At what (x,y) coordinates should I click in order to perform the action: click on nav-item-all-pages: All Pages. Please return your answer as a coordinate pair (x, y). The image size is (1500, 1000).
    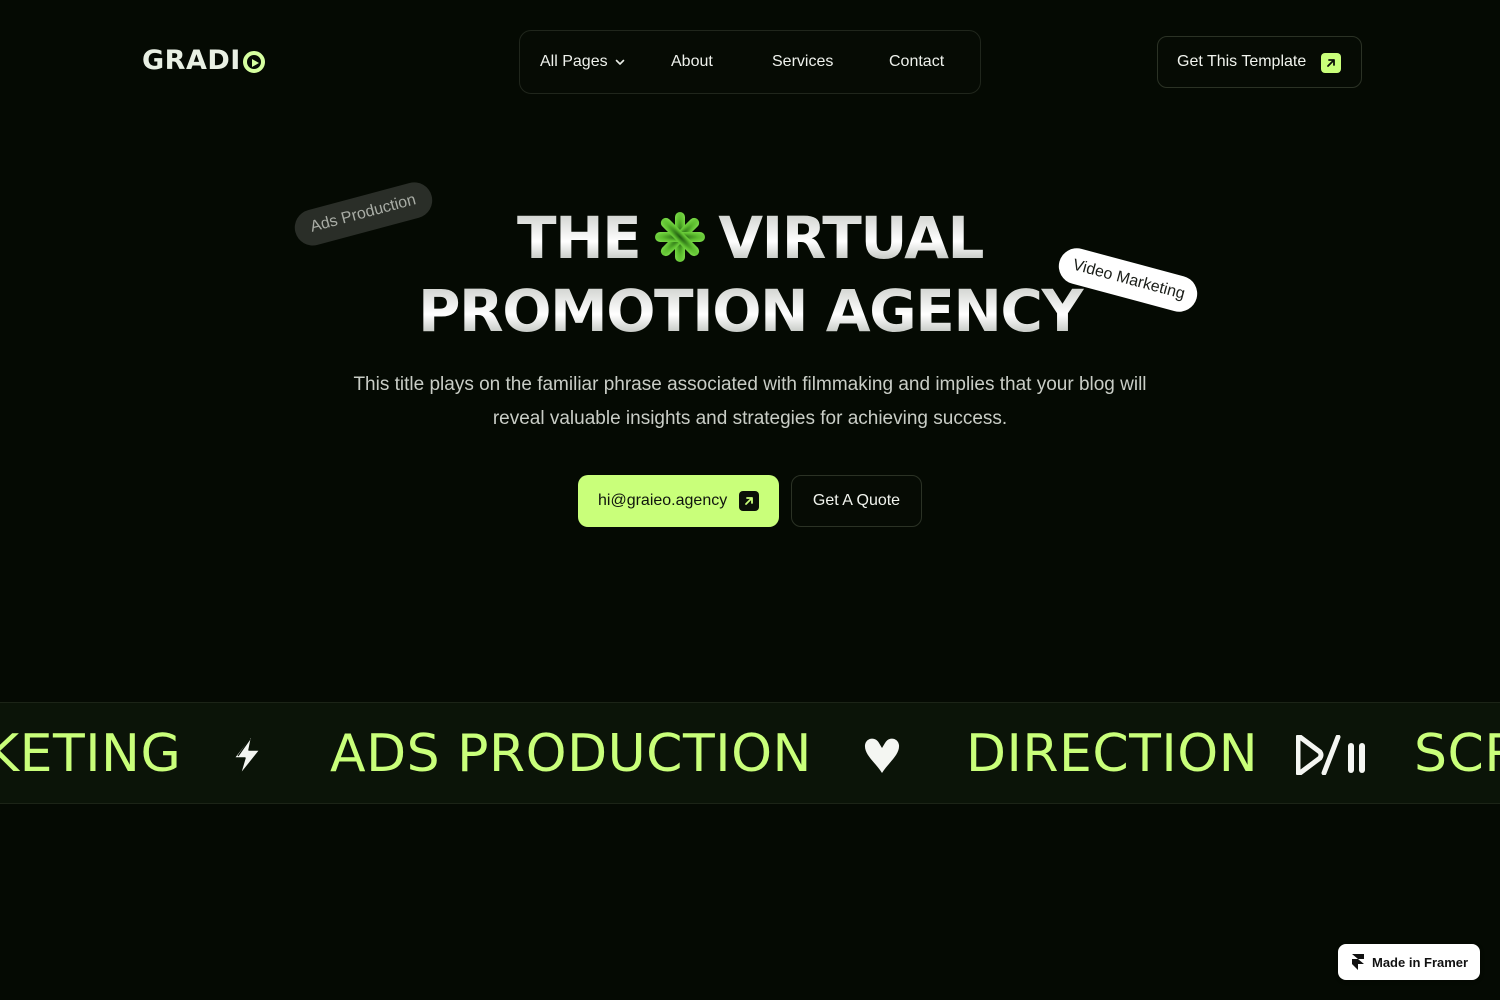
    Looking at the image, I should click on (605, 62).